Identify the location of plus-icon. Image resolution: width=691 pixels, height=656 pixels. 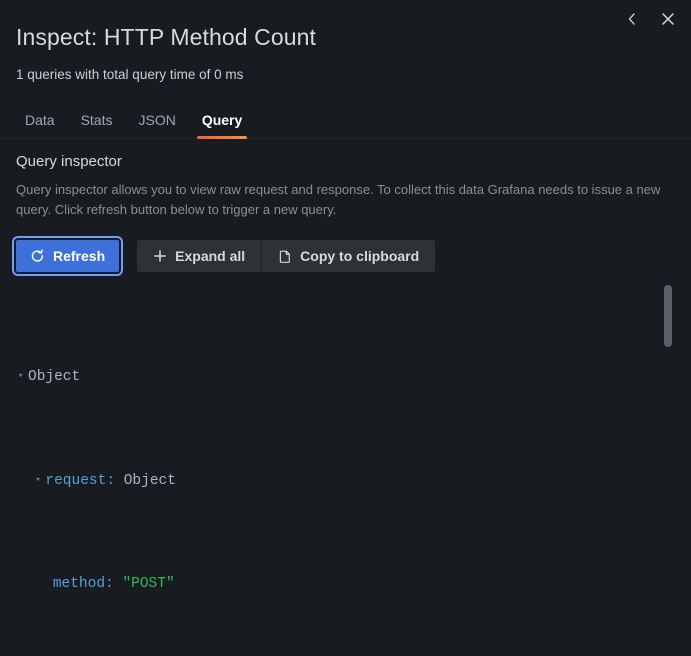
(160, 256).